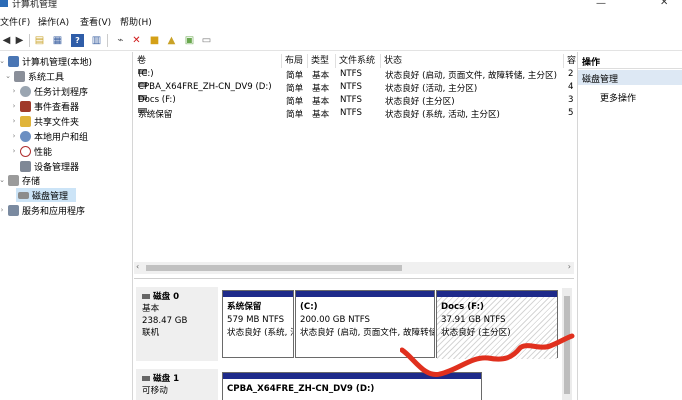 The width and height of the screenshot is (682, 400). Describe the element at coordinates (341, 40) in the screenshot. I see `toolbar: ◀ ▶ ▤ ▦ ? ▥ ⌁ ✕ ■ ▲ ▣ ▭` at that location.